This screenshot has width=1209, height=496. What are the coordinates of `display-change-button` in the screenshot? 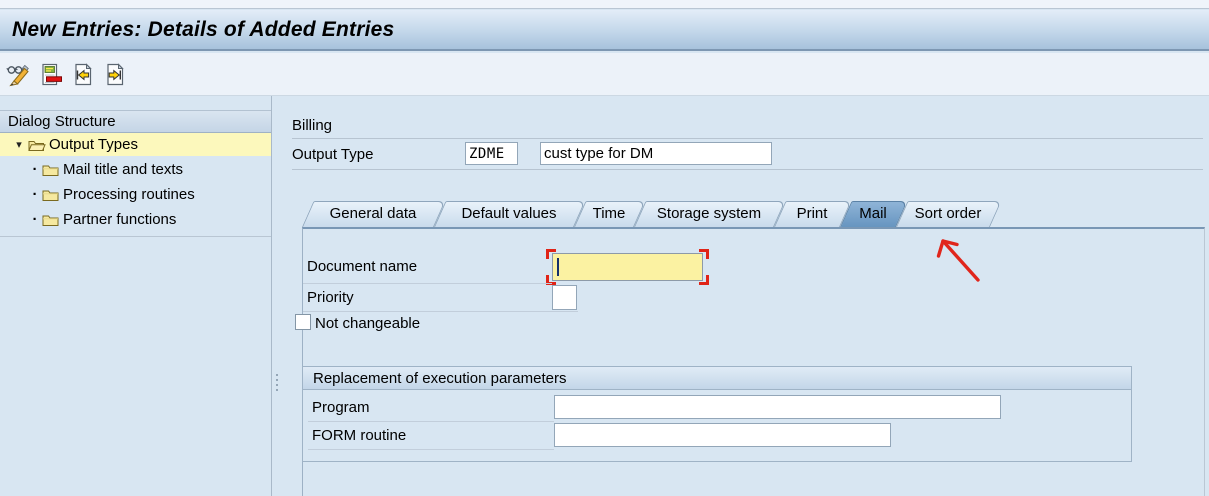 It's located at (20, 75).